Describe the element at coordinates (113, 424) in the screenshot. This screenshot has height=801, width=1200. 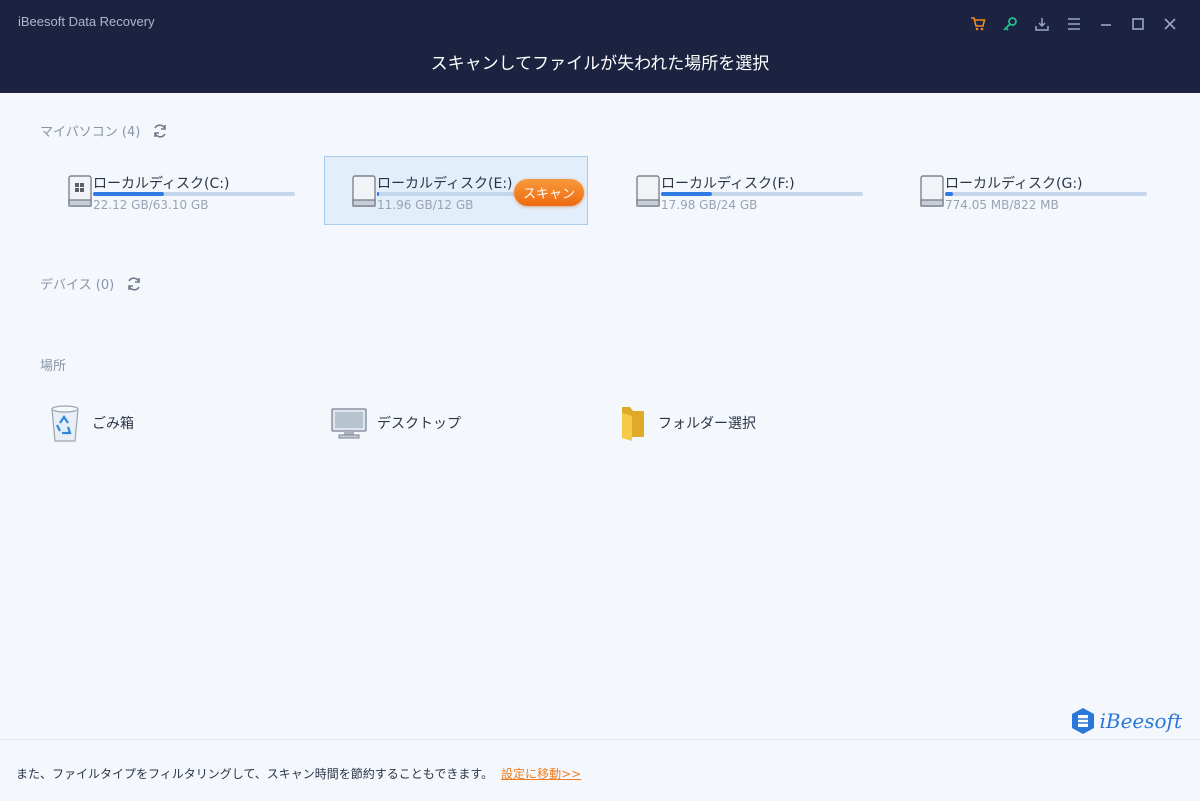
I see `location-name: ごみ箱` at that location.